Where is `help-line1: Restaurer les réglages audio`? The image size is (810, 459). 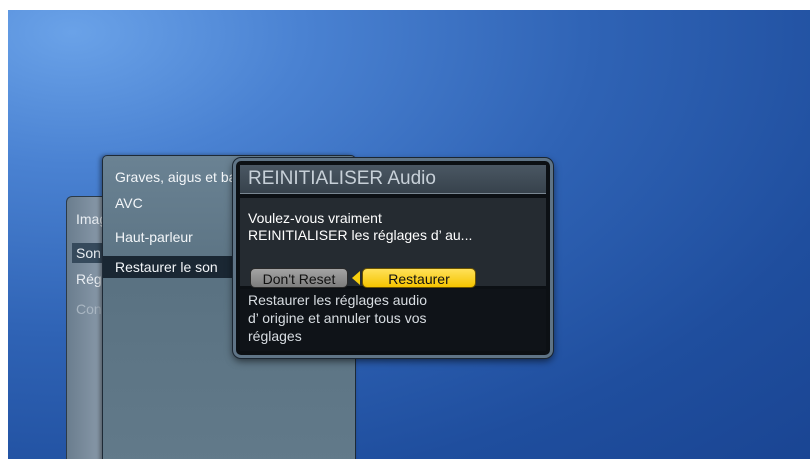 help-line1: Restaurer les réglages audio is located at coordinates (337, 300).